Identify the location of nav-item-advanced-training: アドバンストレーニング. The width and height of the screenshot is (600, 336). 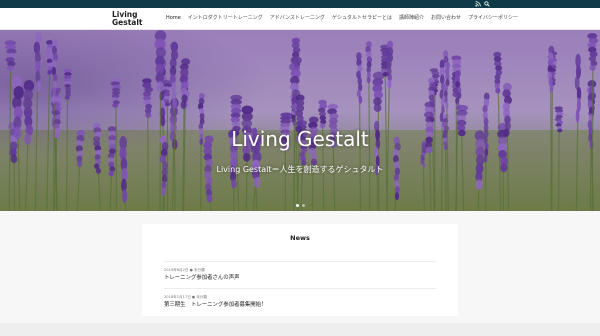
(297, 18).